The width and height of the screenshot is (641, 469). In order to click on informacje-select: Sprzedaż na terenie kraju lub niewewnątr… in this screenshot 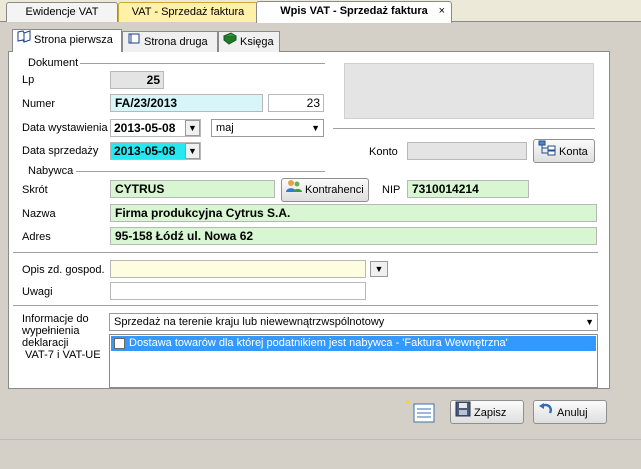, I will do `click(353, 322)`.